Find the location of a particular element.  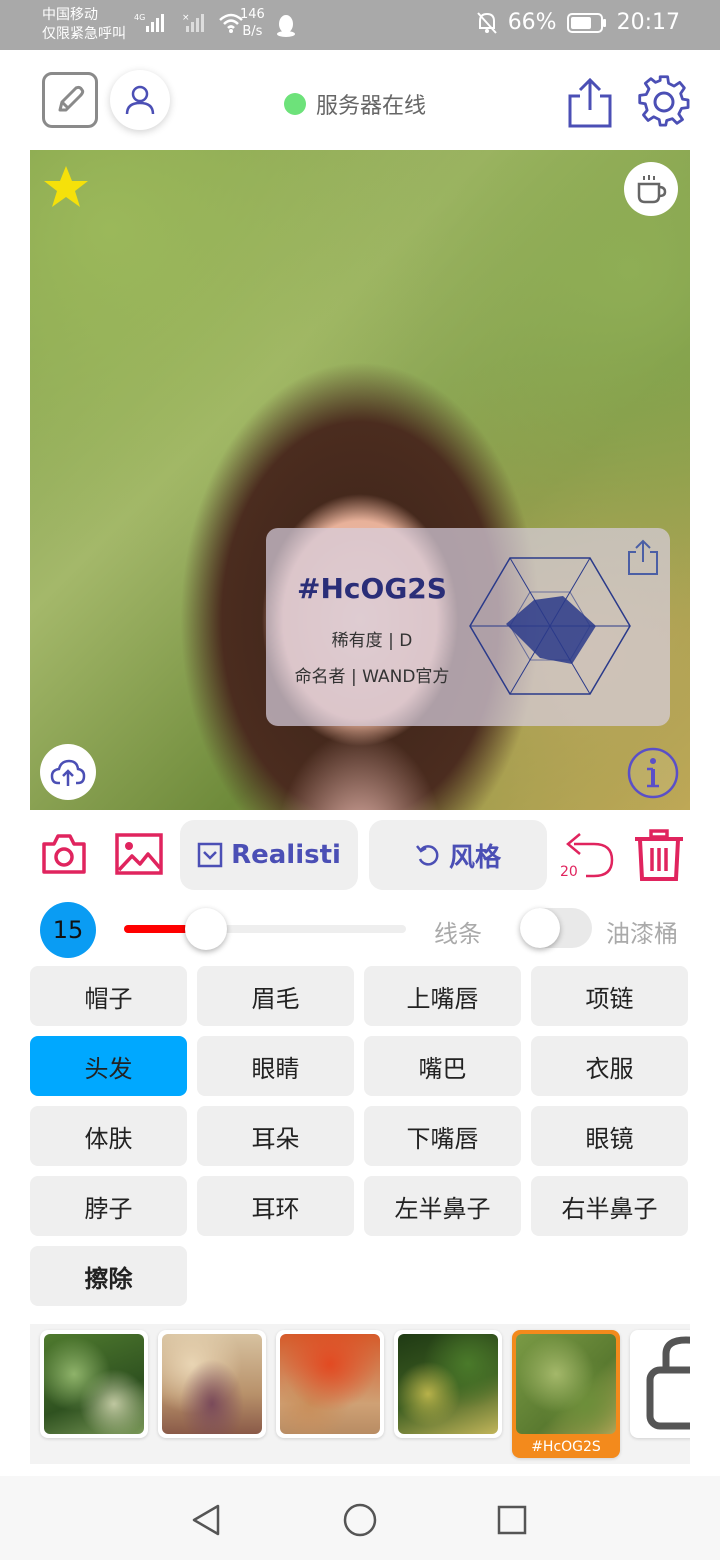

part-button: 体肤 is located at coordinates (108, 1136).